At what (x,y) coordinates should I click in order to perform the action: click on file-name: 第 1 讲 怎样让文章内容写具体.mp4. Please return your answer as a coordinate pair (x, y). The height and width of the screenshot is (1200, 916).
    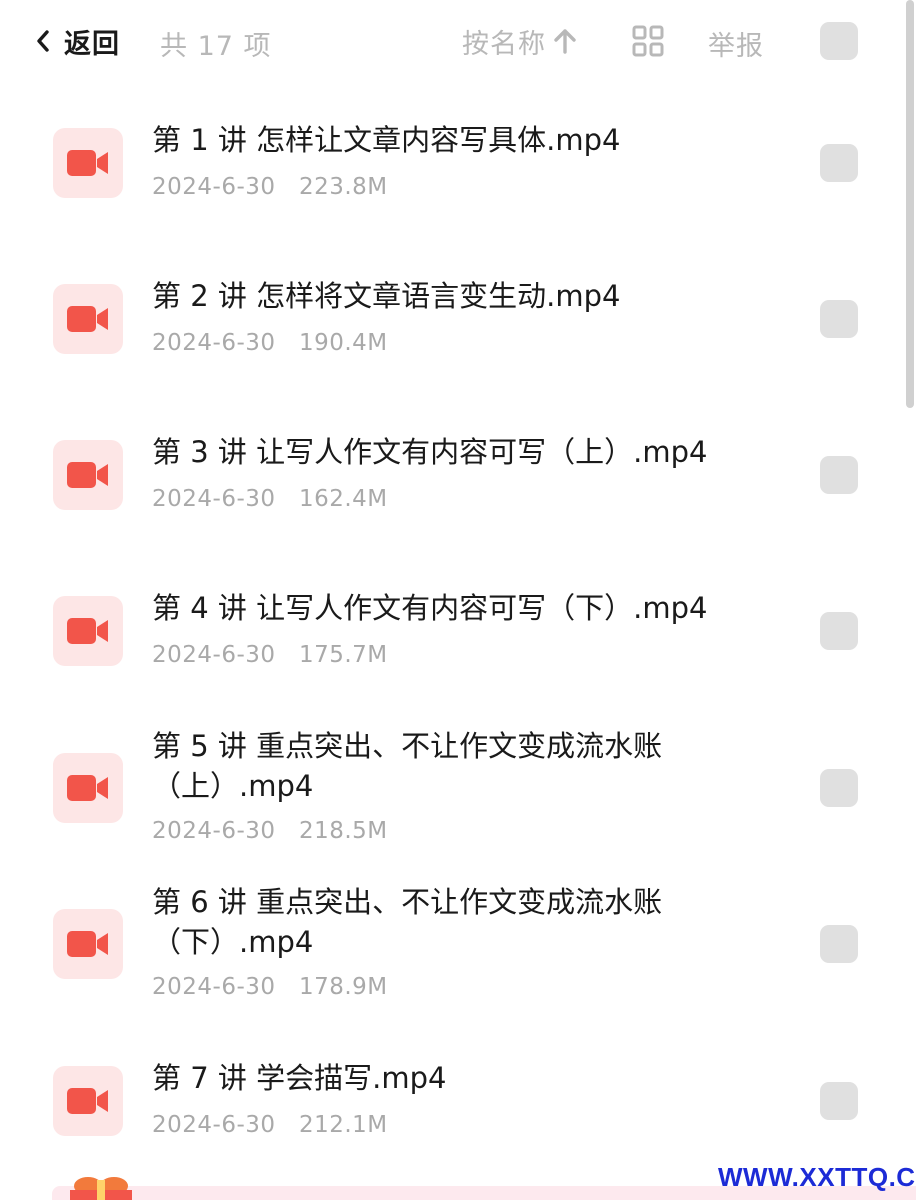
    Looking at the image, I should click on (386, 140).